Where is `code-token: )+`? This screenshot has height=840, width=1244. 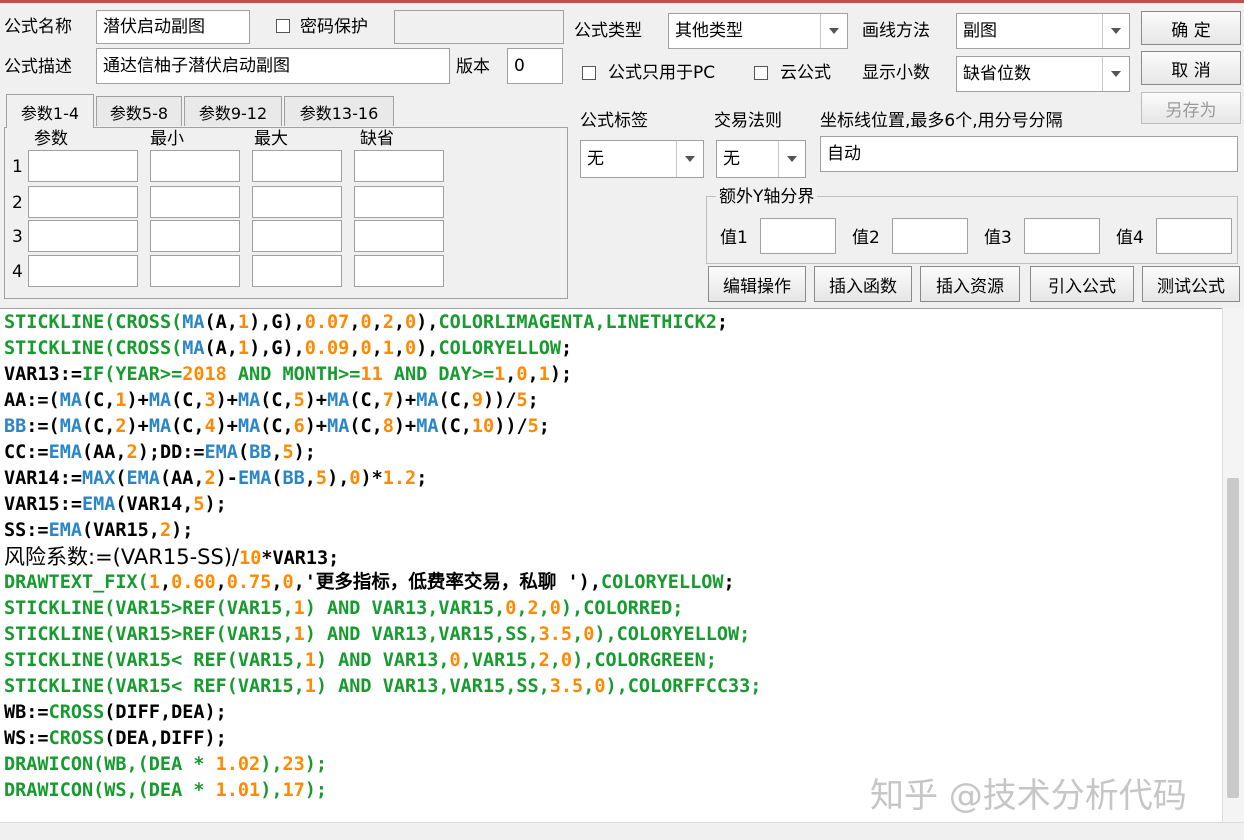
code-token: )+ is located at coordinates (137, 400).